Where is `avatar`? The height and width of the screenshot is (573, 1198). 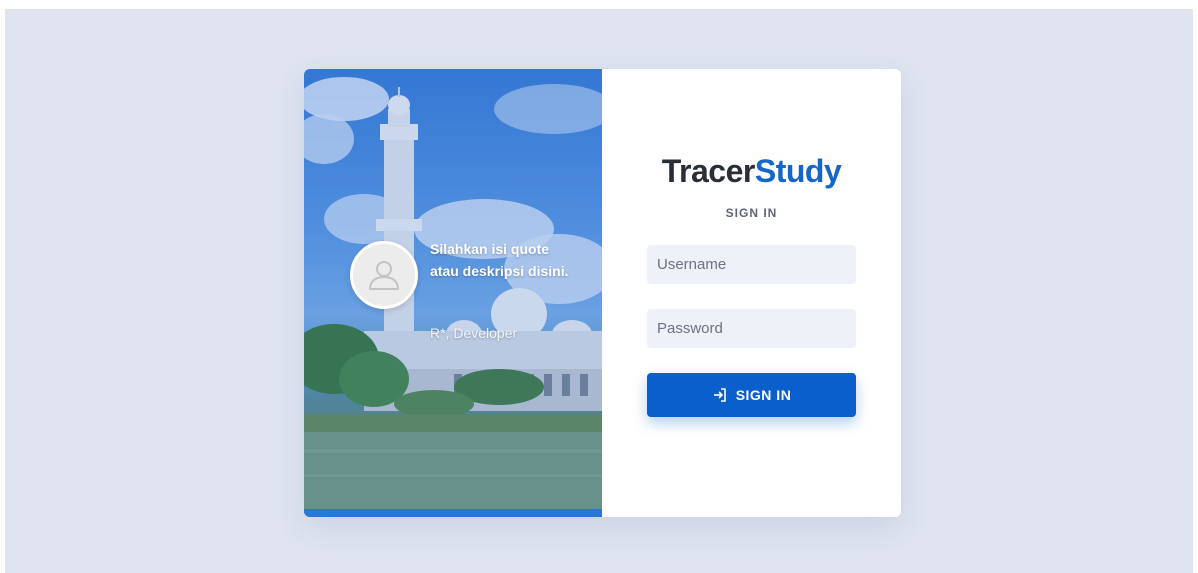
avatar is located at coordinates (384, 275).